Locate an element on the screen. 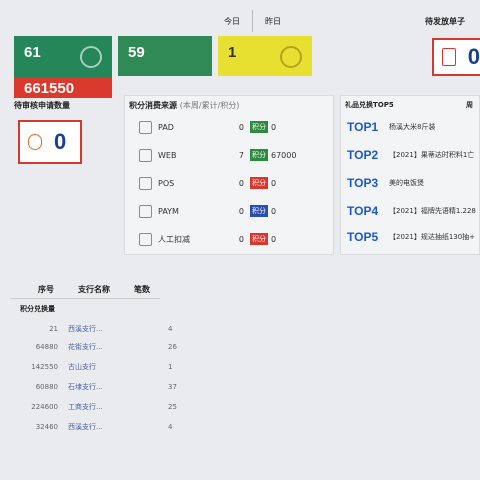  source-row-web: WEB 7 积分 67000 is located at coordinates (230, 155).